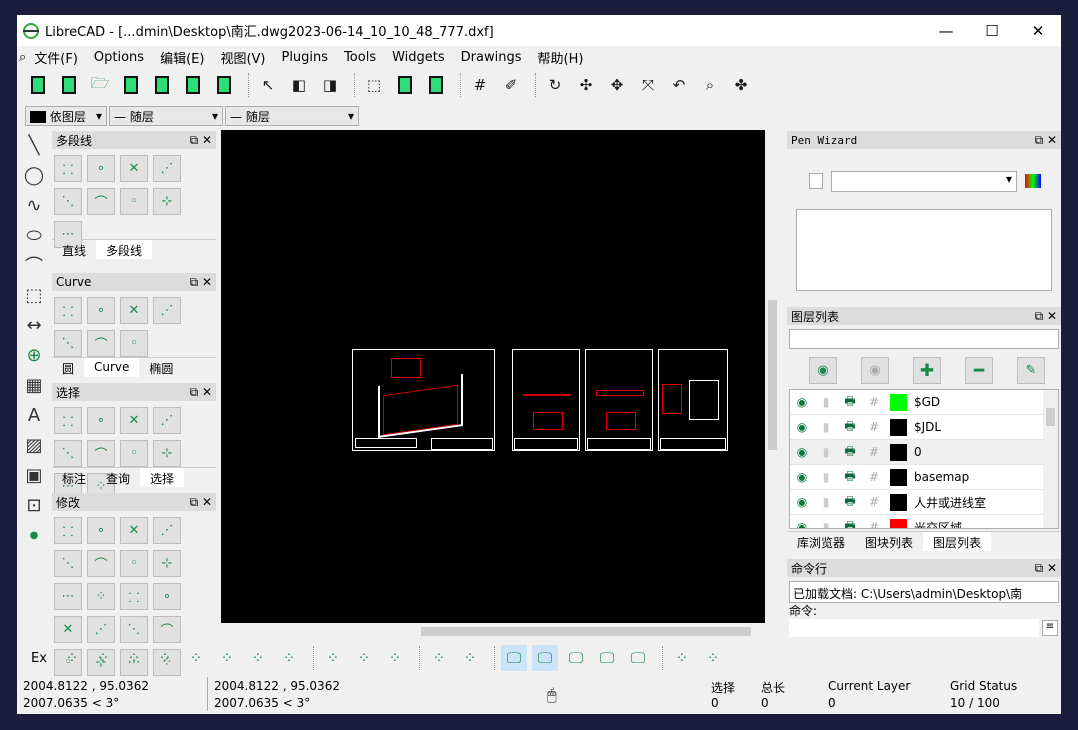 This screenshot has height=730, width=1078. I want to click on pointer-button: ↖, so click(268, 85).